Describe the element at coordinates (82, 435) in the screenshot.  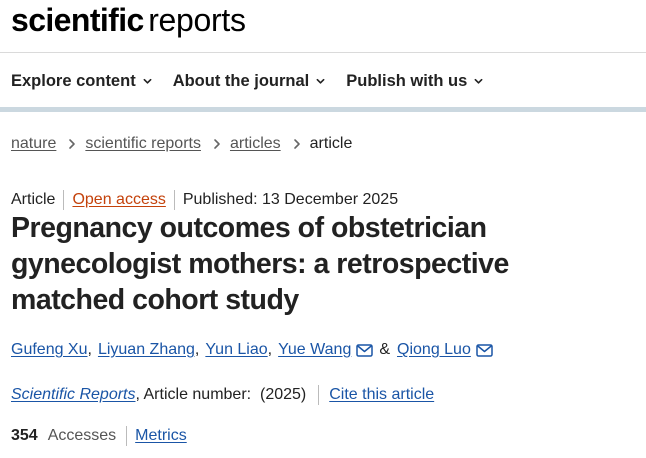
I see `accesses-label: Accesses` at that location.